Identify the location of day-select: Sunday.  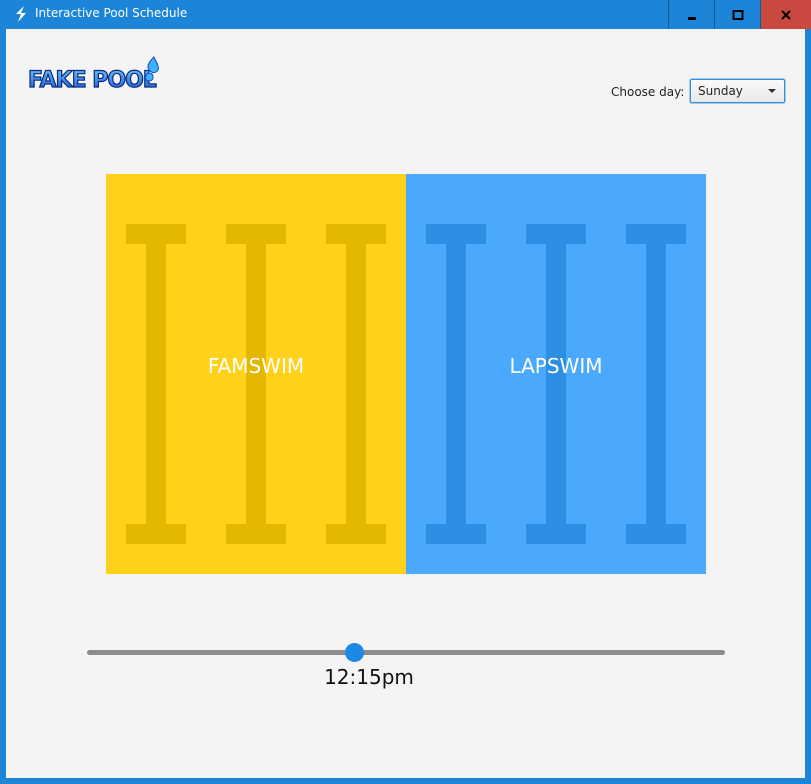
(737, 91).